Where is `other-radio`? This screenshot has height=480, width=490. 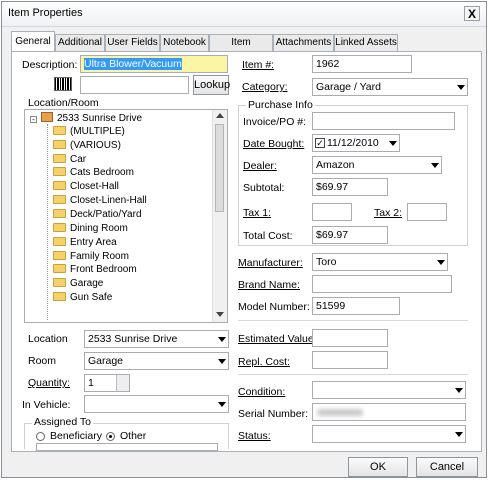 other-radio is located at coordinates (110, 436).